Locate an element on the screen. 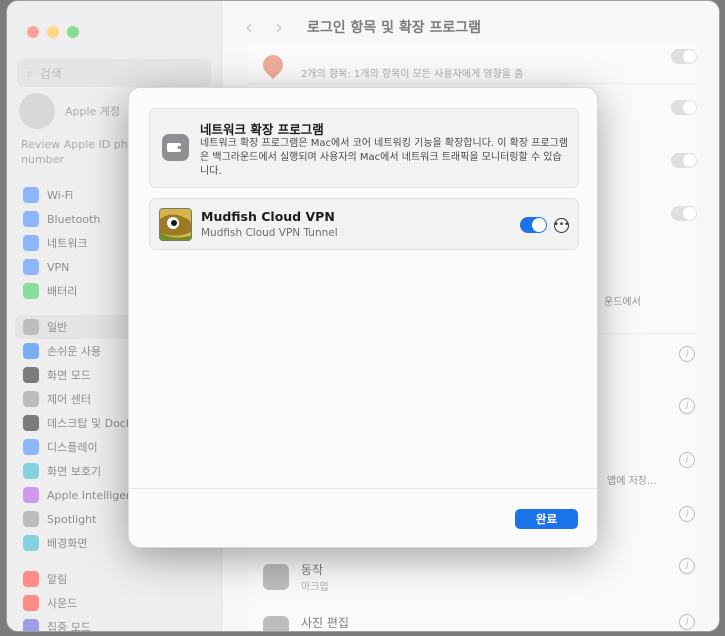  more-options-icon: ••• is located at coordinates (561, 225).